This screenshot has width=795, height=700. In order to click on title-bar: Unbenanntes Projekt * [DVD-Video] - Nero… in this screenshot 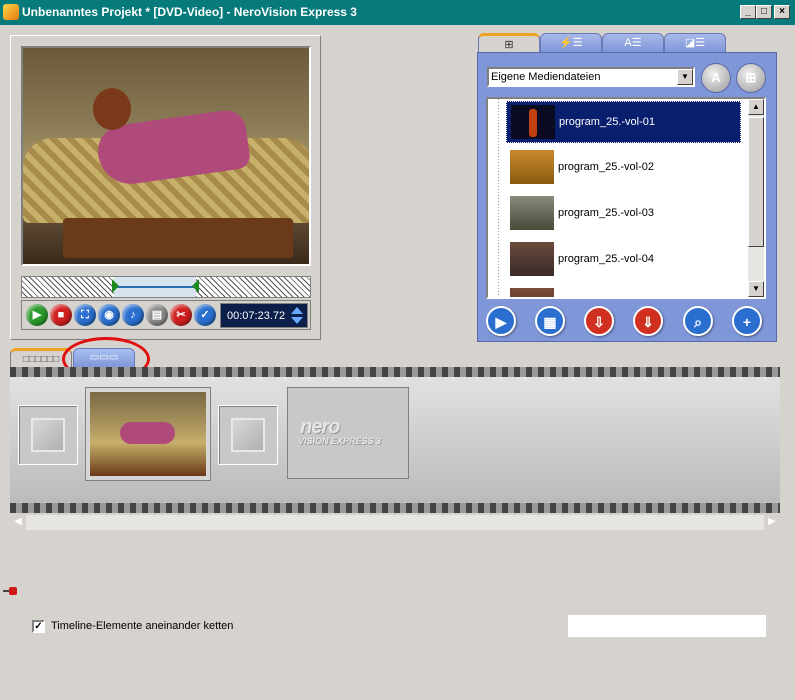, I will do `click(397, 12)`.